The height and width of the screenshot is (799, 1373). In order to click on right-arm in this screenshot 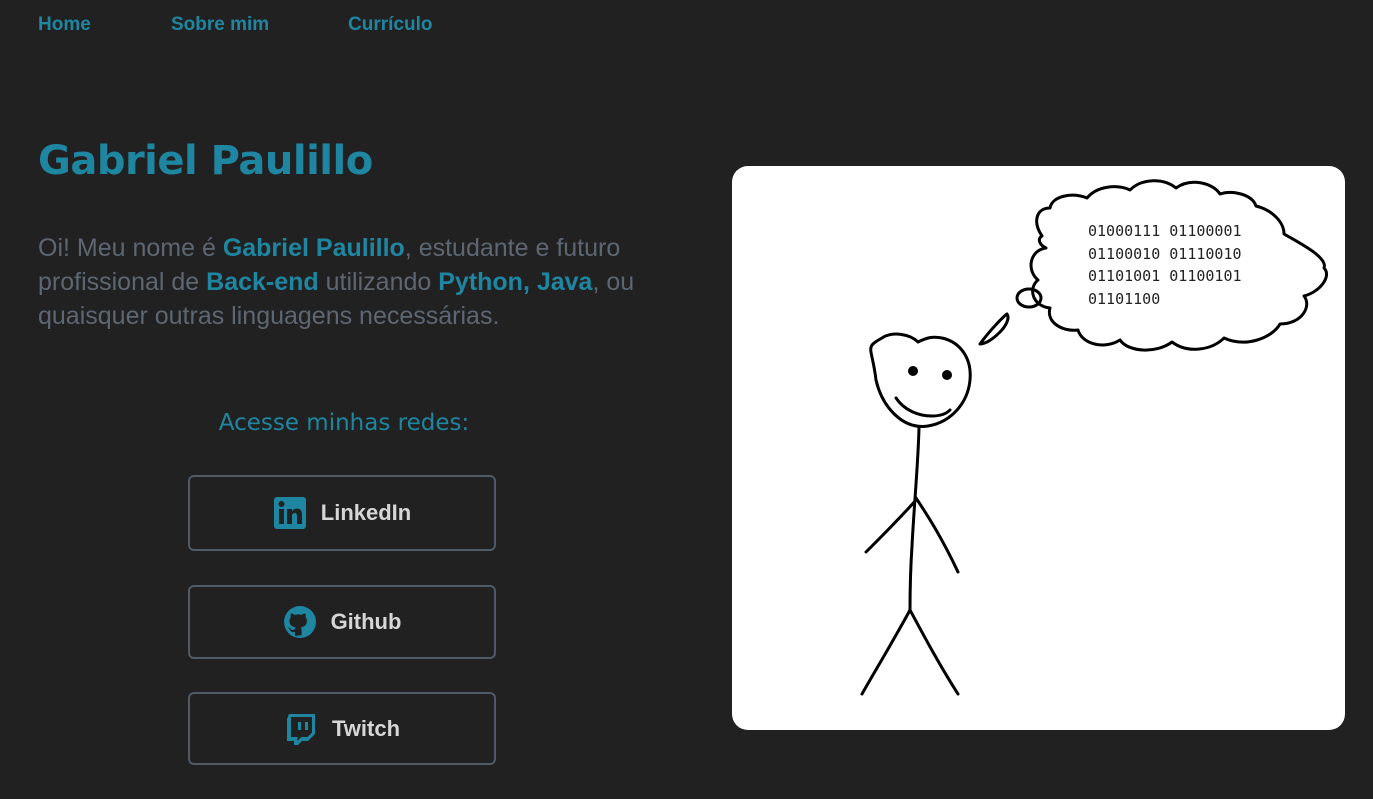, I will do `click(937, 535)`.